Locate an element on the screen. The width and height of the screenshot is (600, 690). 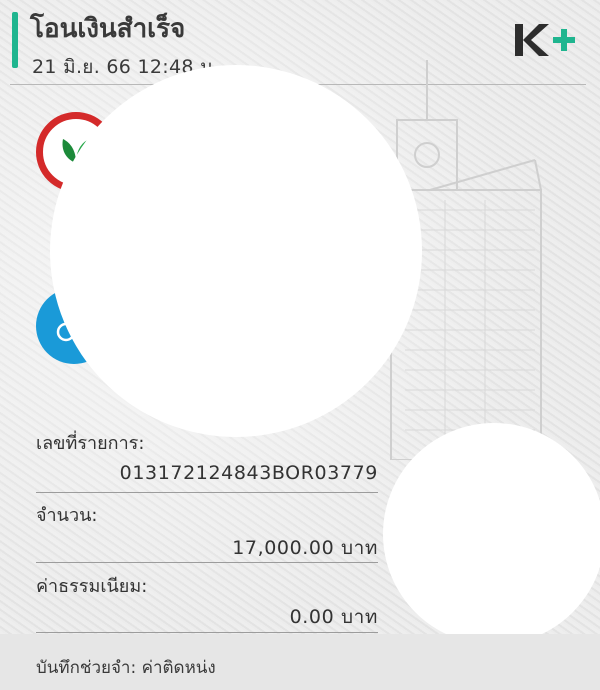
fee-value: 0.00 บาท is located at coordinates (333, 617).